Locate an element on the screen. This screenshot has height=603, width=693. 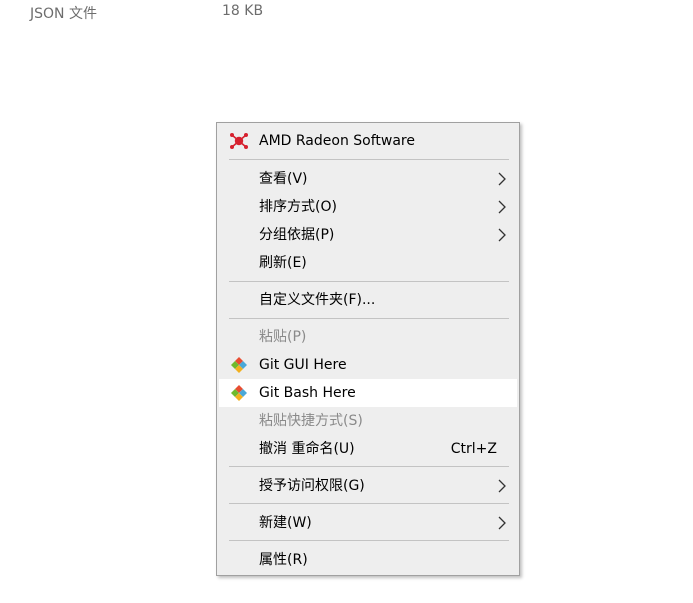
menu-item-refresh: 刷新(E) is located at coordinates (368, 263).